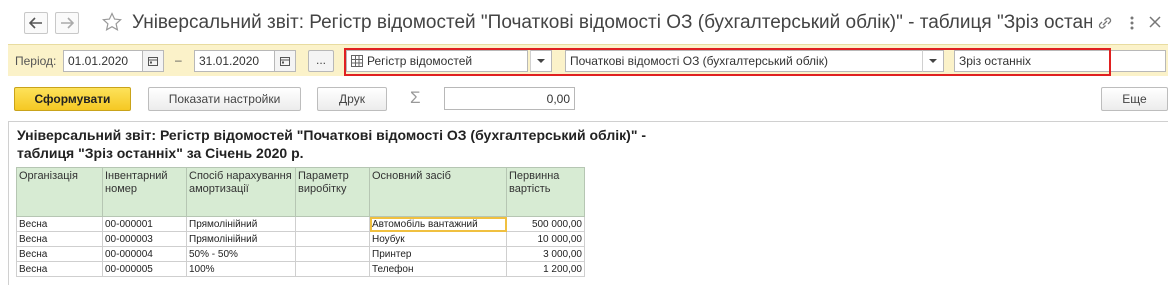 The width and height of the screenshot is (1168, 285). What do you see at coordinates (144, 269) in the screenshot?
I see `table-cell: 00-000005` at bounding box center [144, 269].